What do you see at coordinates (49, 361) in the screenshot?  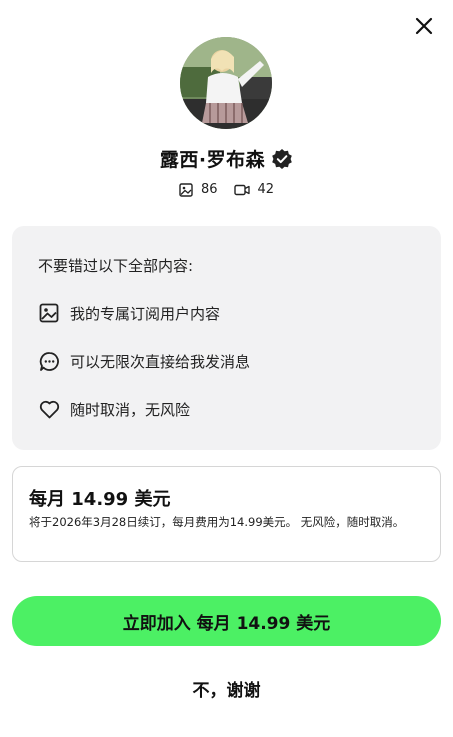 I see `chat-bubble-icon` at bounding box center [49, 361].